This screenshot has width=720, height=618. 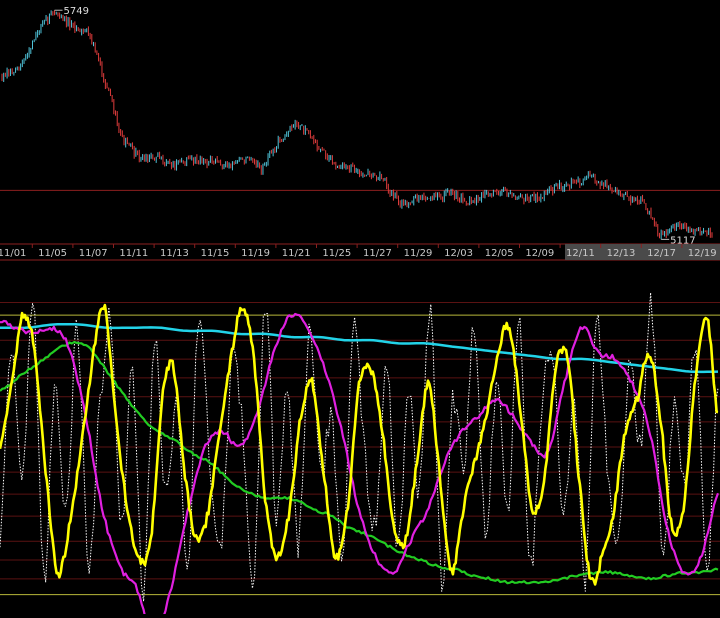 I want to click on x-tick-label: 11/21, so click(x=296, y=253).